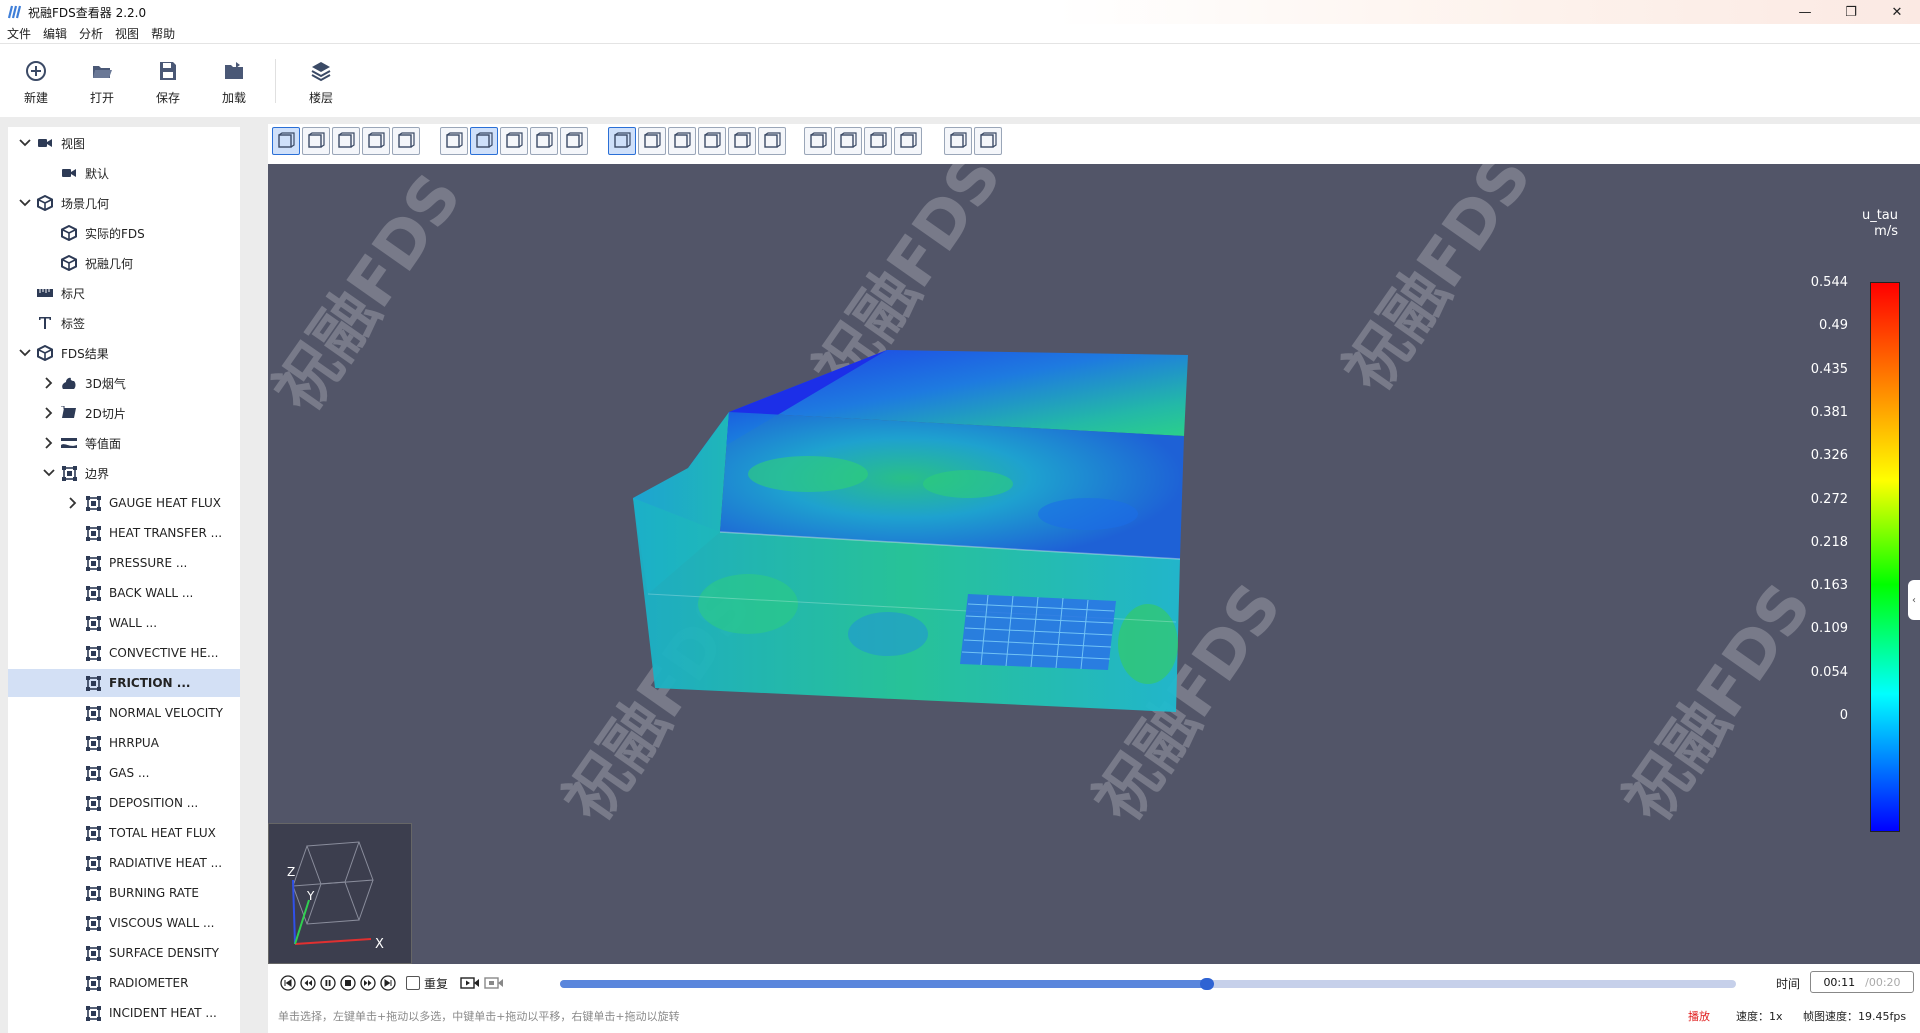  What do you see at coordinates (712, 141) in the screenshot?
I see `center-tool-button` at bounding box center [712, 141].